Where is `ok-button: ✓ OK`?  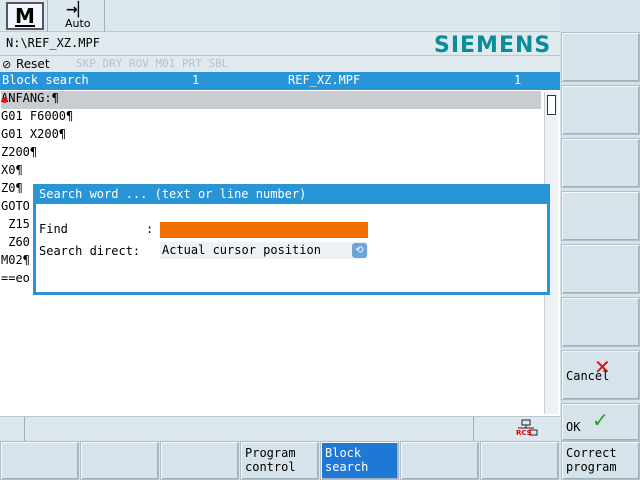
ok-button: ✓ OK is located at coordinates (600, 422).